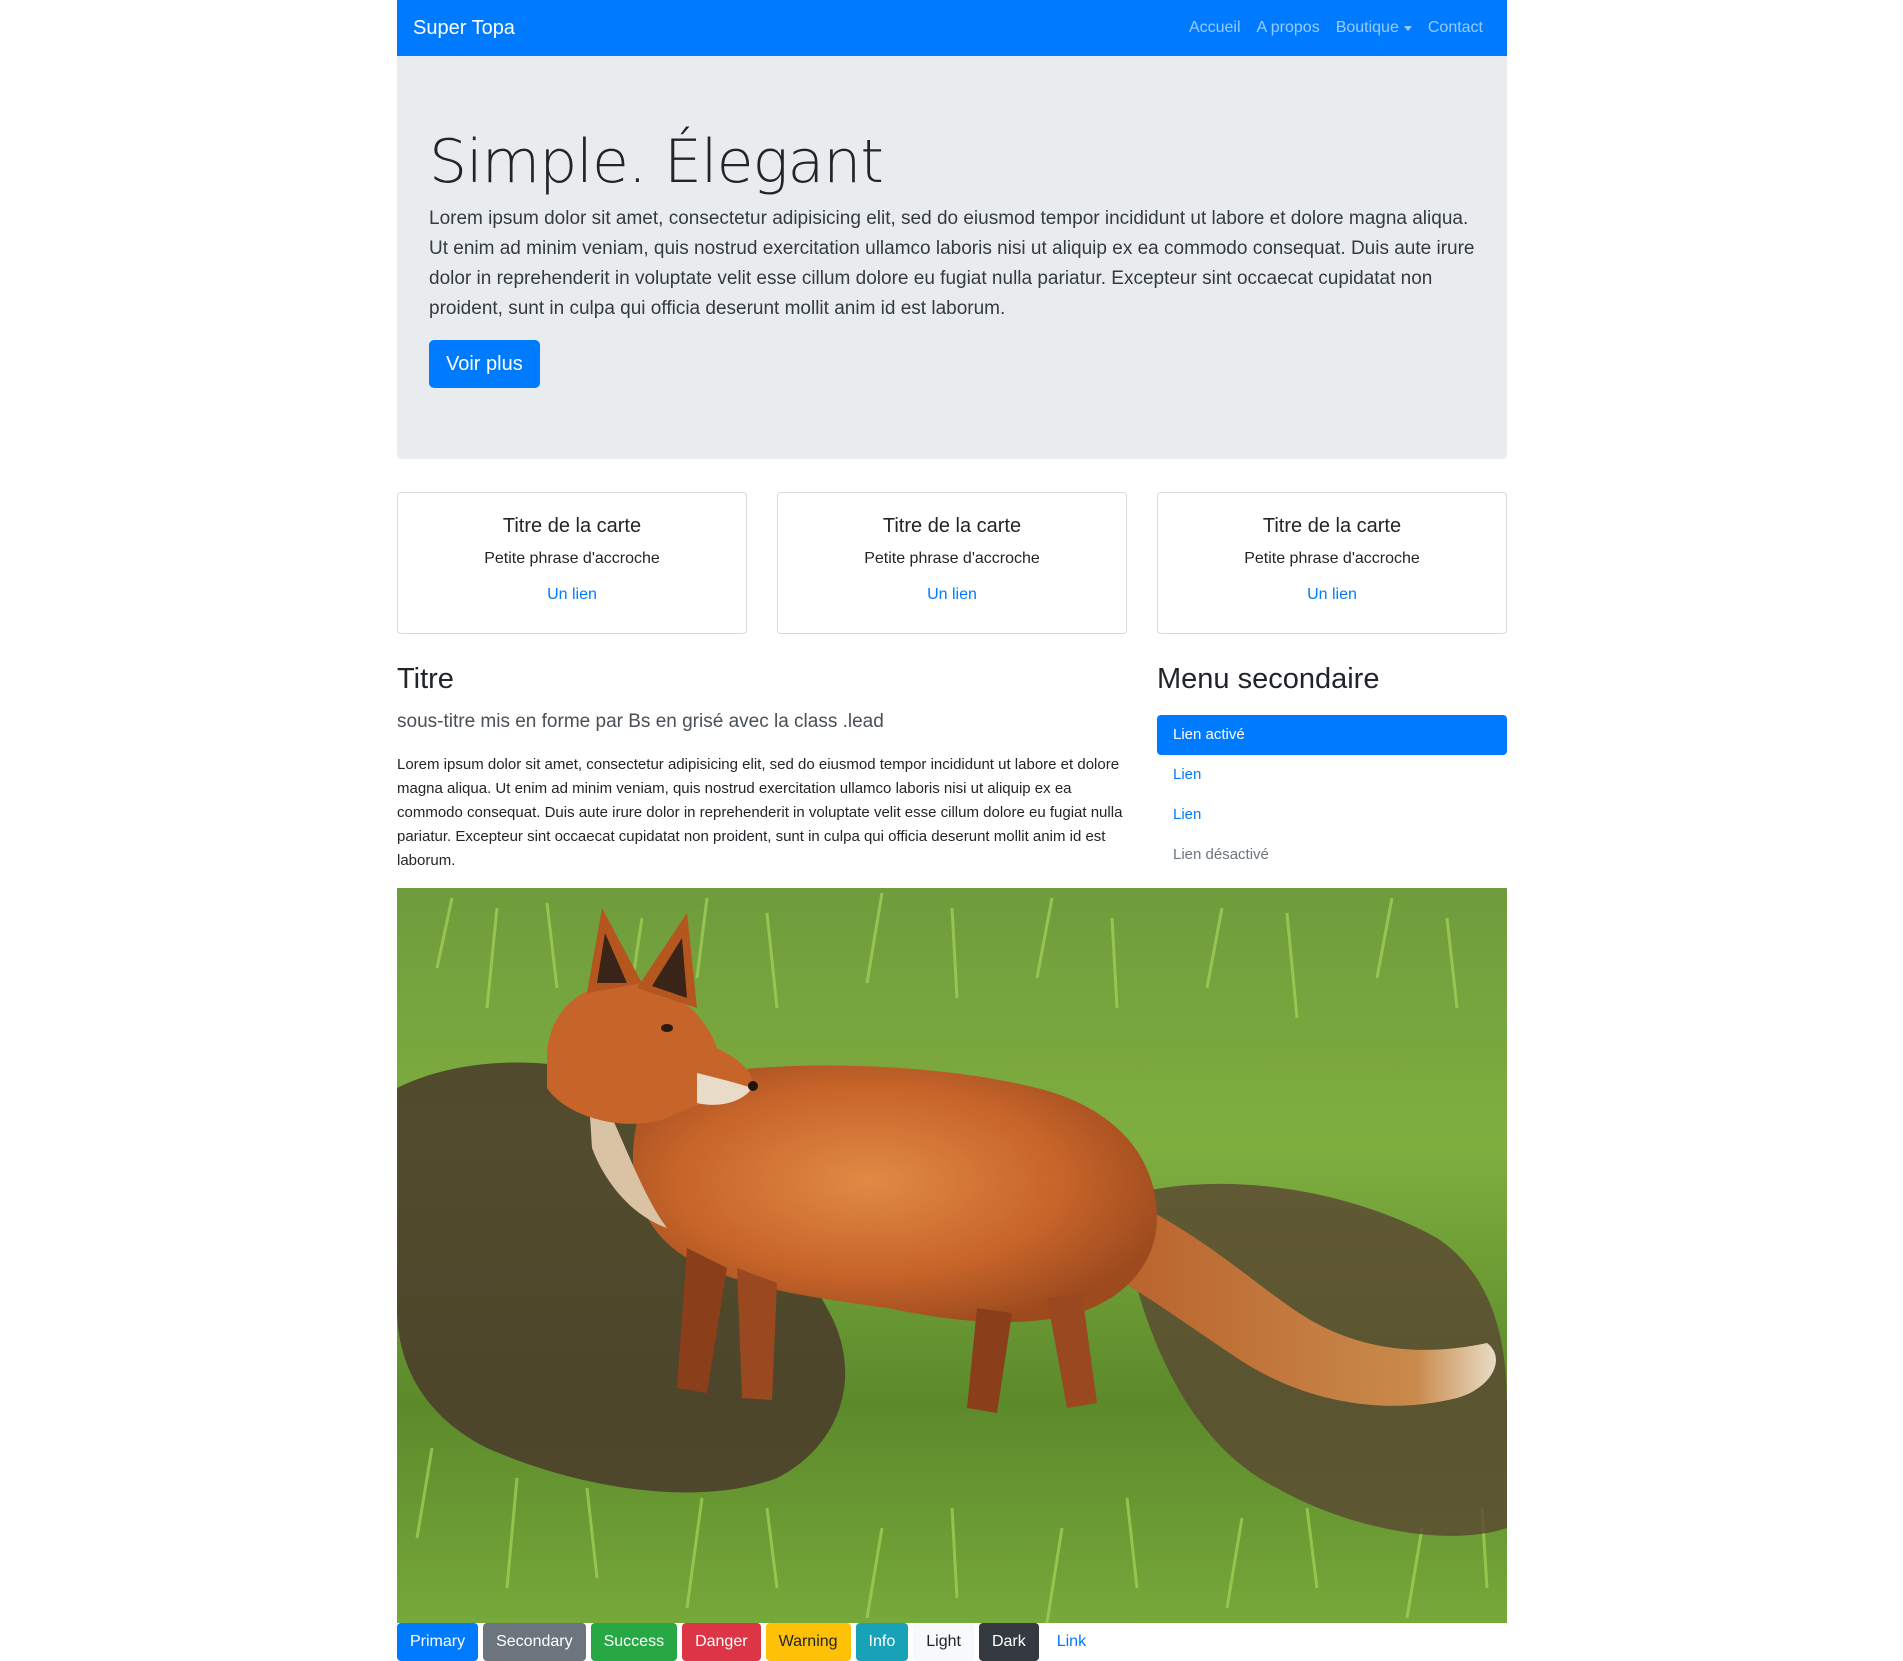 This screenshot has height=1661, width=1903. I want to click on navbar-brand: Super Topa, so click(464, 28).